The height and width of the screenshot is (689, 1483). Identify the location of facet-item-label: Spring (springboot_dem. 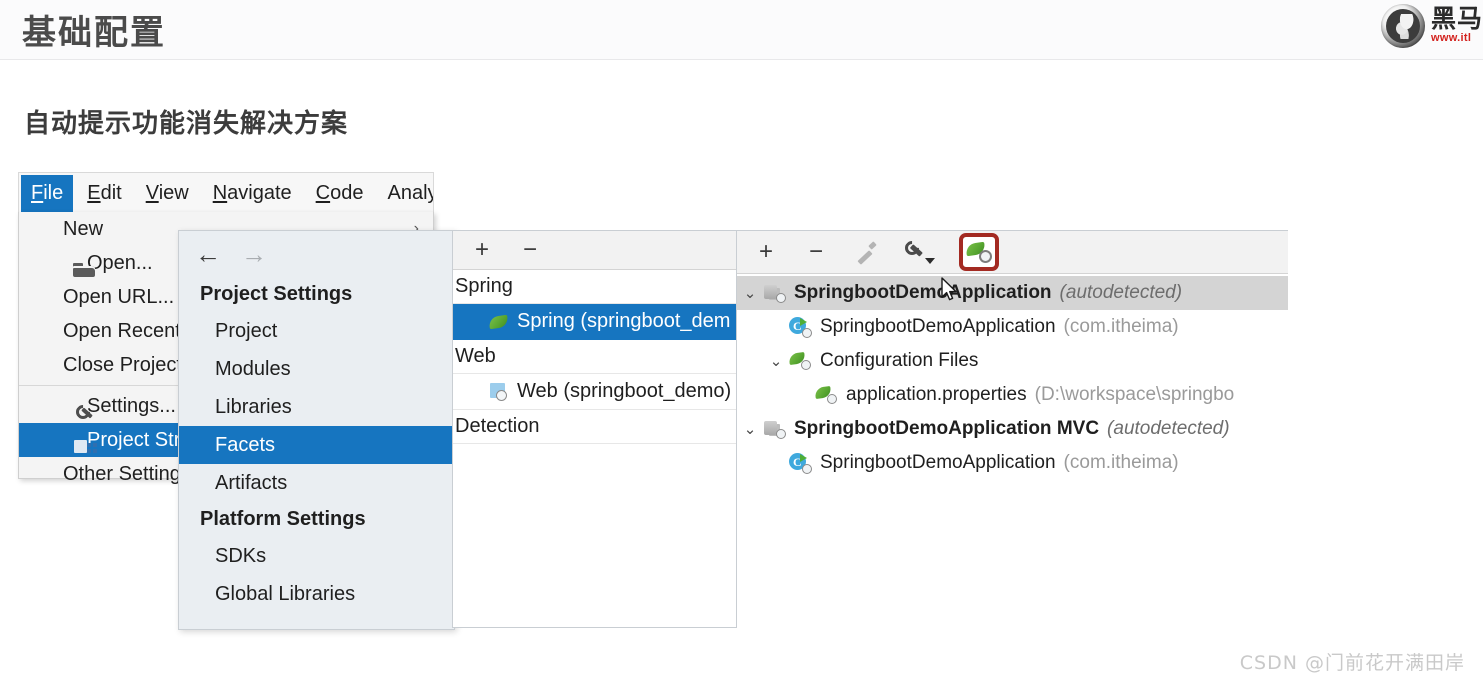
(624, 321).